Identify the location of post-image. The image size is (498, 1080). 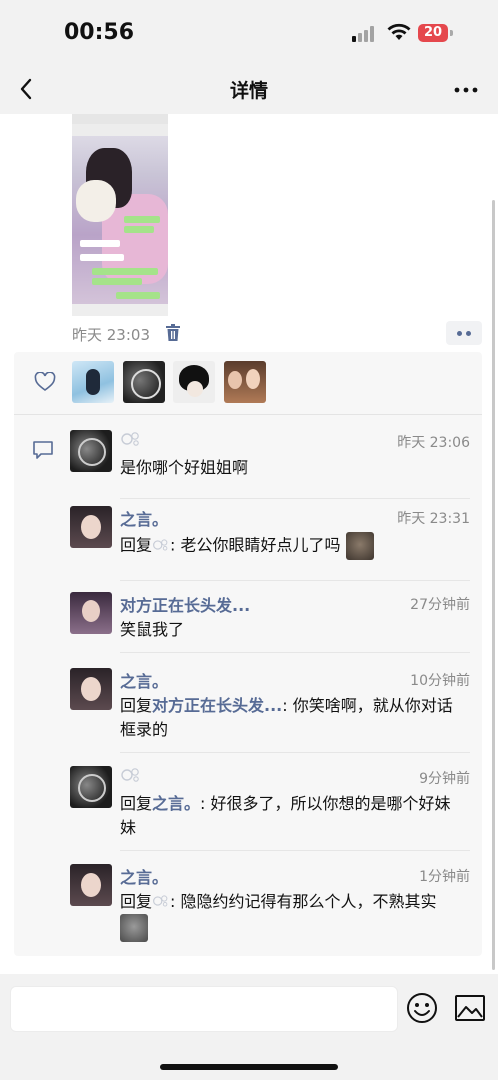
(120, 215).